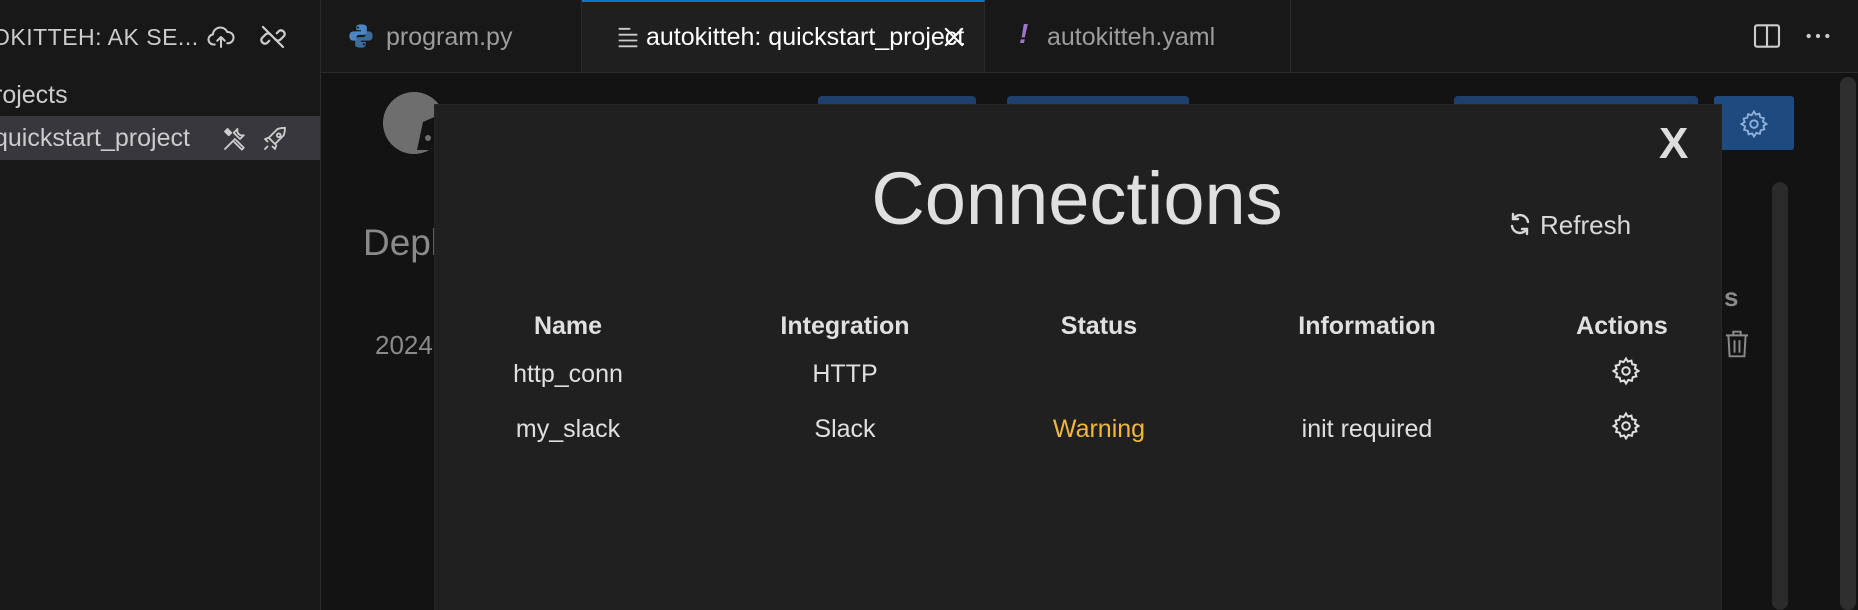  Describe the element at coordinates (1767, 36) in the screenshot. I see `split-editor-icon` at that location.